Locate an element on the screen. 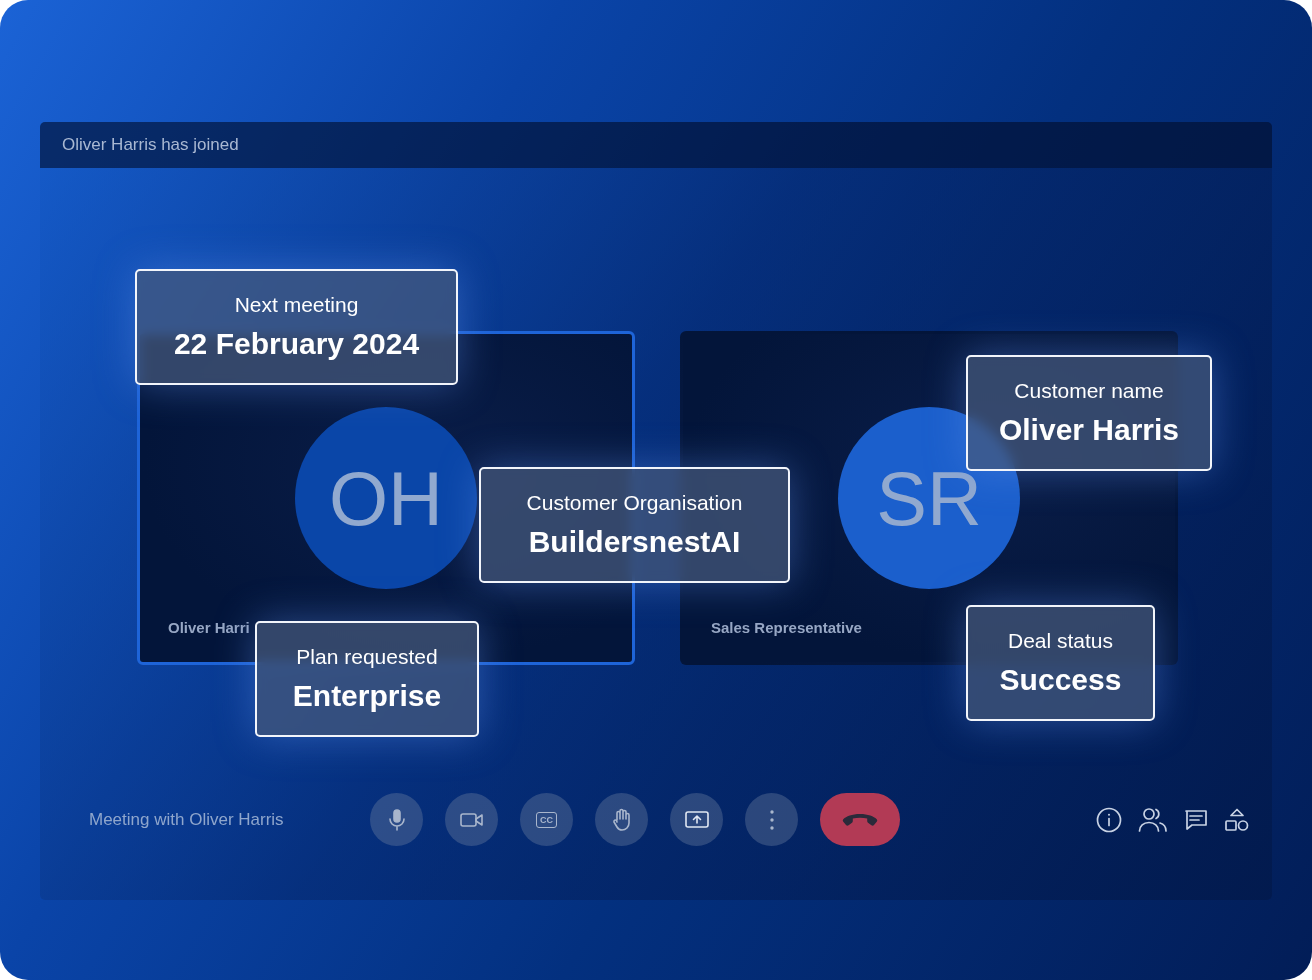 The width and height of the screenshot is (1312, 980). card-value: Oliver Harris is located at coordinates (1089, 430).